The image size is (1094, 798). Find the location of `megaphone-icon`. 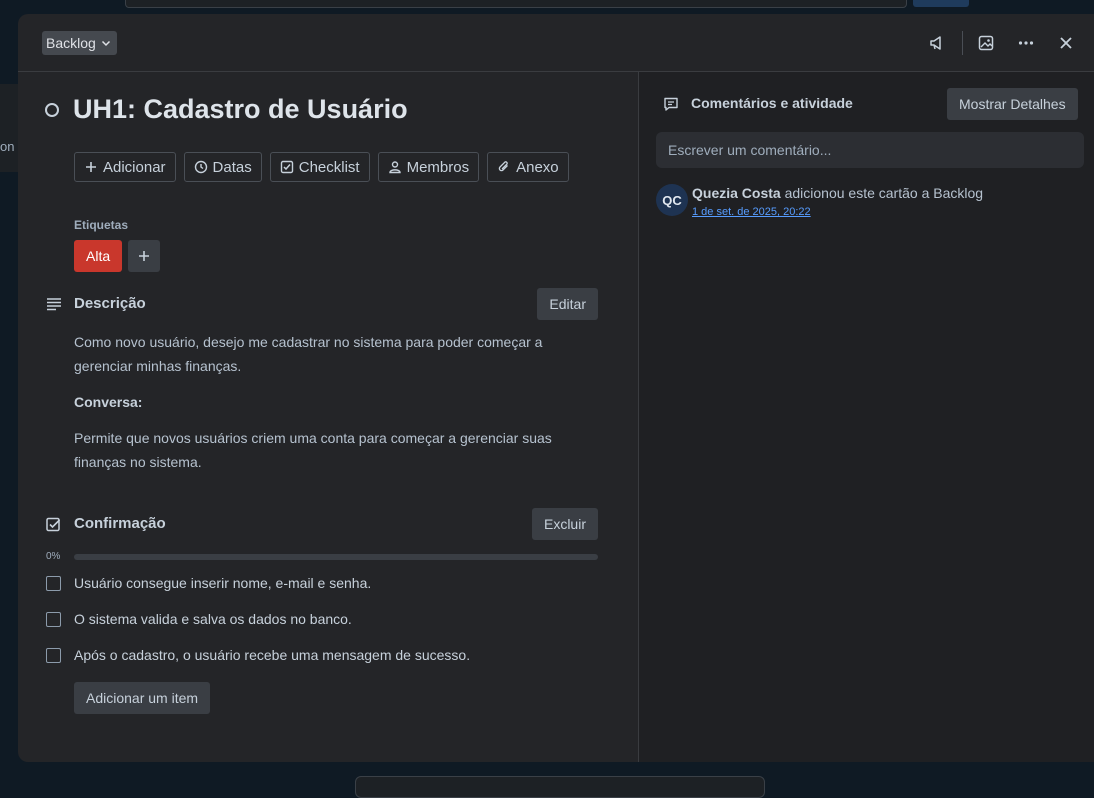

megaphone-icon is located at coordinates (937, 43).